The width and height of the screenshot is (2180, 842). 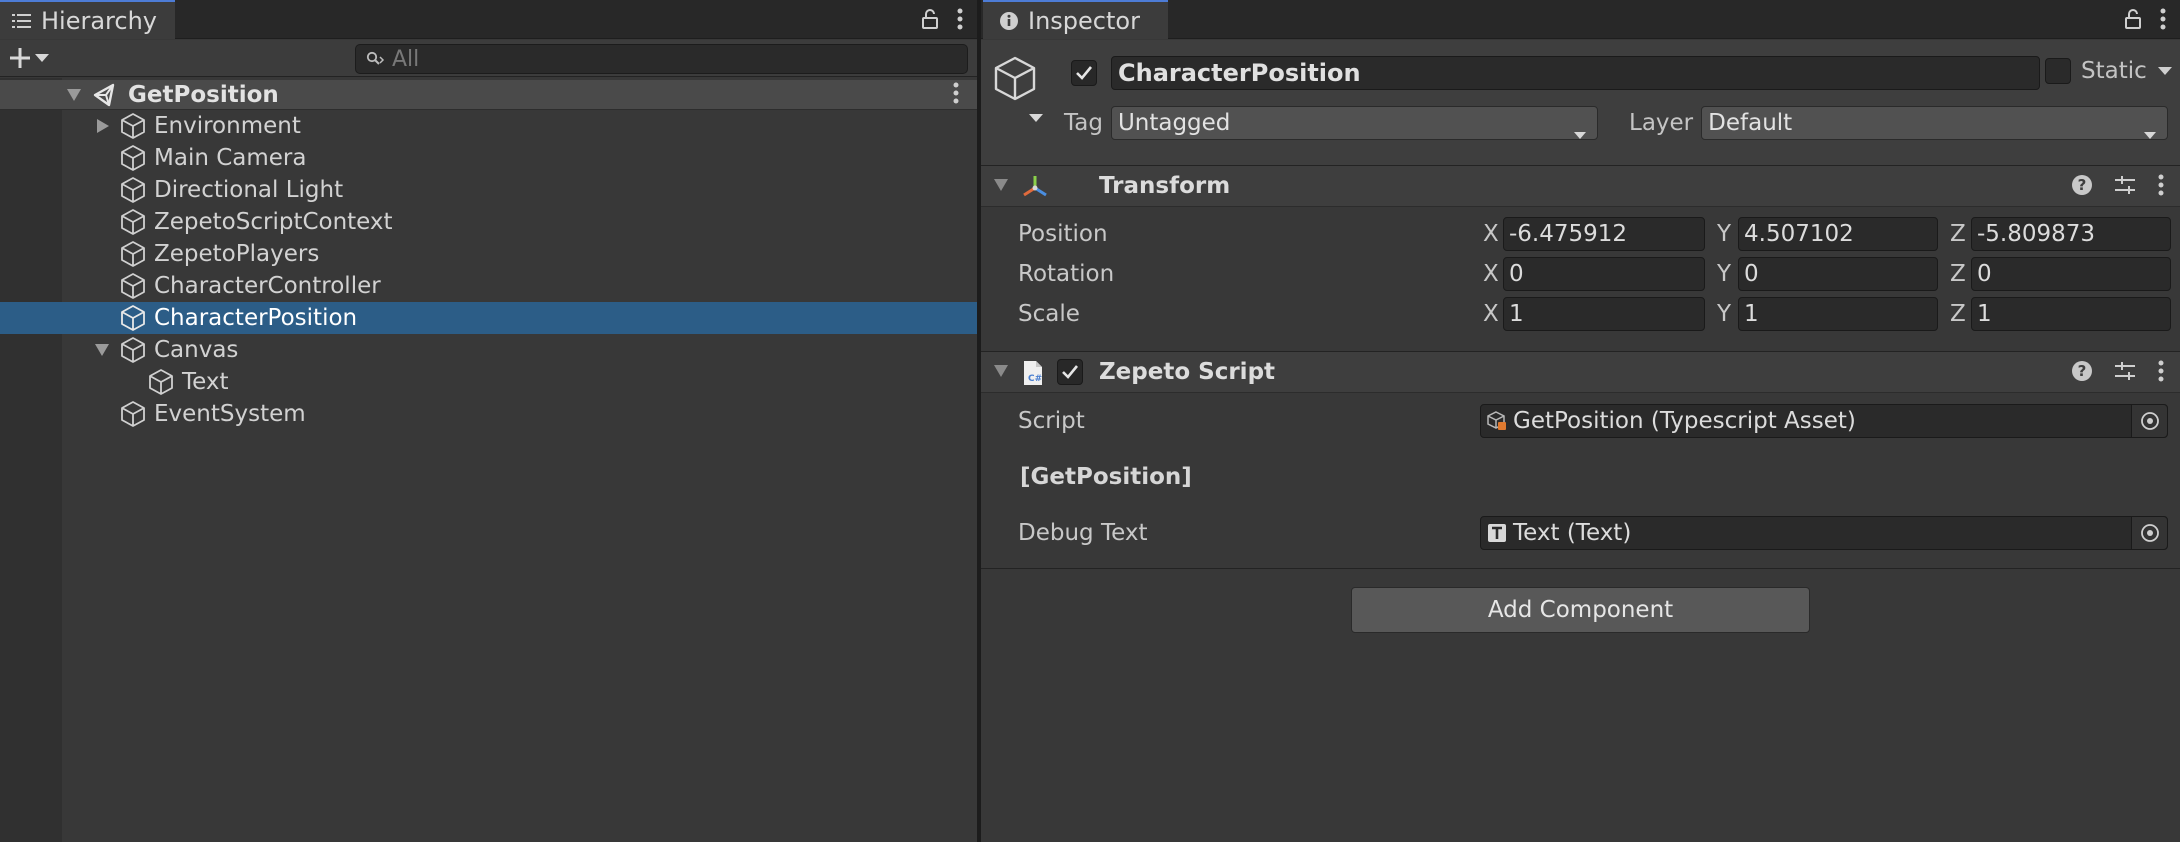 What do you see at coordinates (1083, 533) in the screenshot?
I see `debug-text-label: Debug Text` at bounding box center [1083, 533].